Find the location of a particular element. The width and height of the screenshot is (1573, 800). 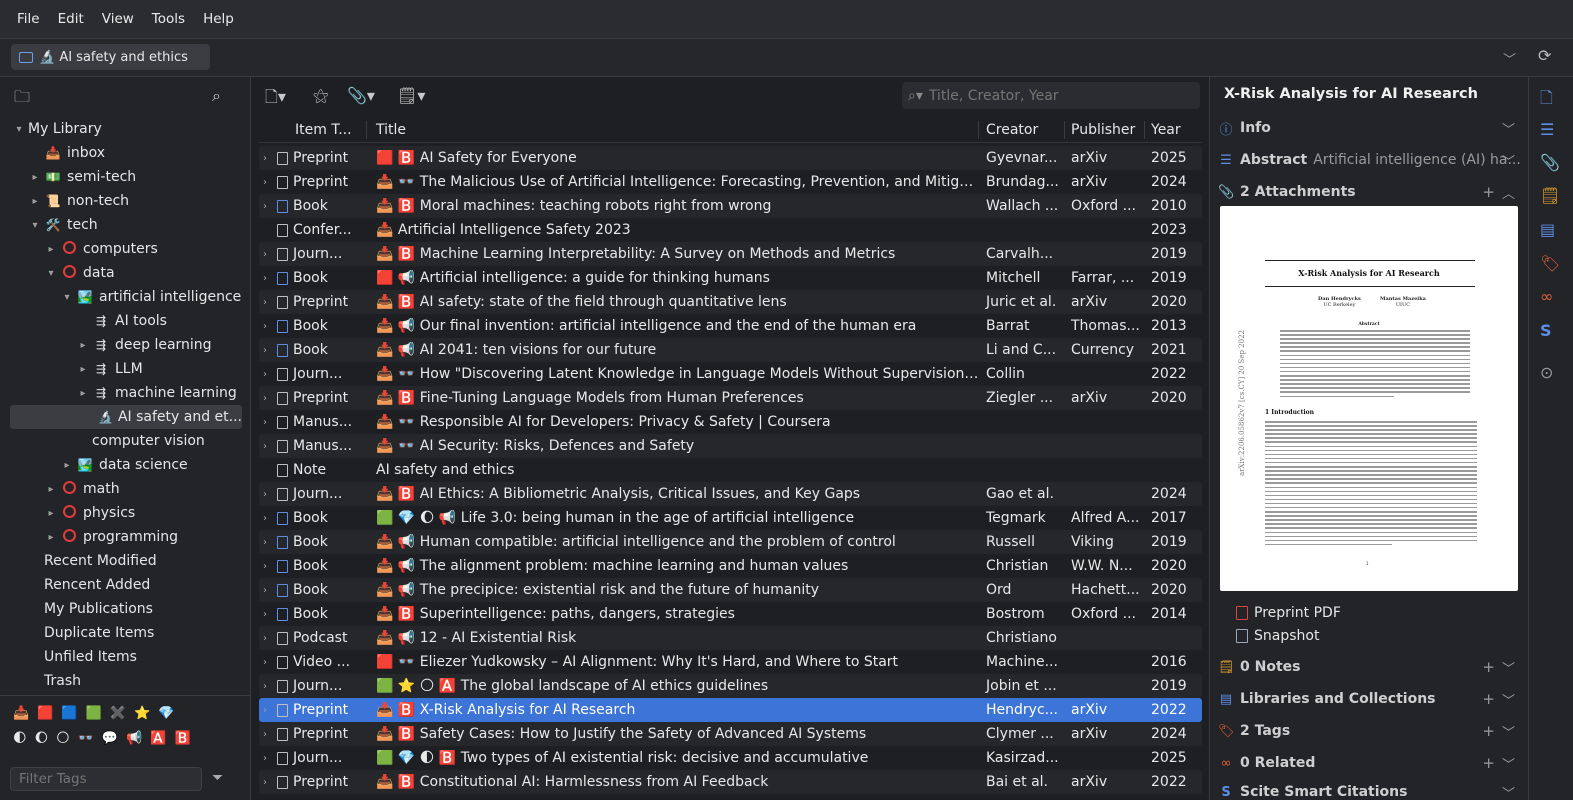

chevron-down-icon: ▾ is located at coordinates (19, 129).